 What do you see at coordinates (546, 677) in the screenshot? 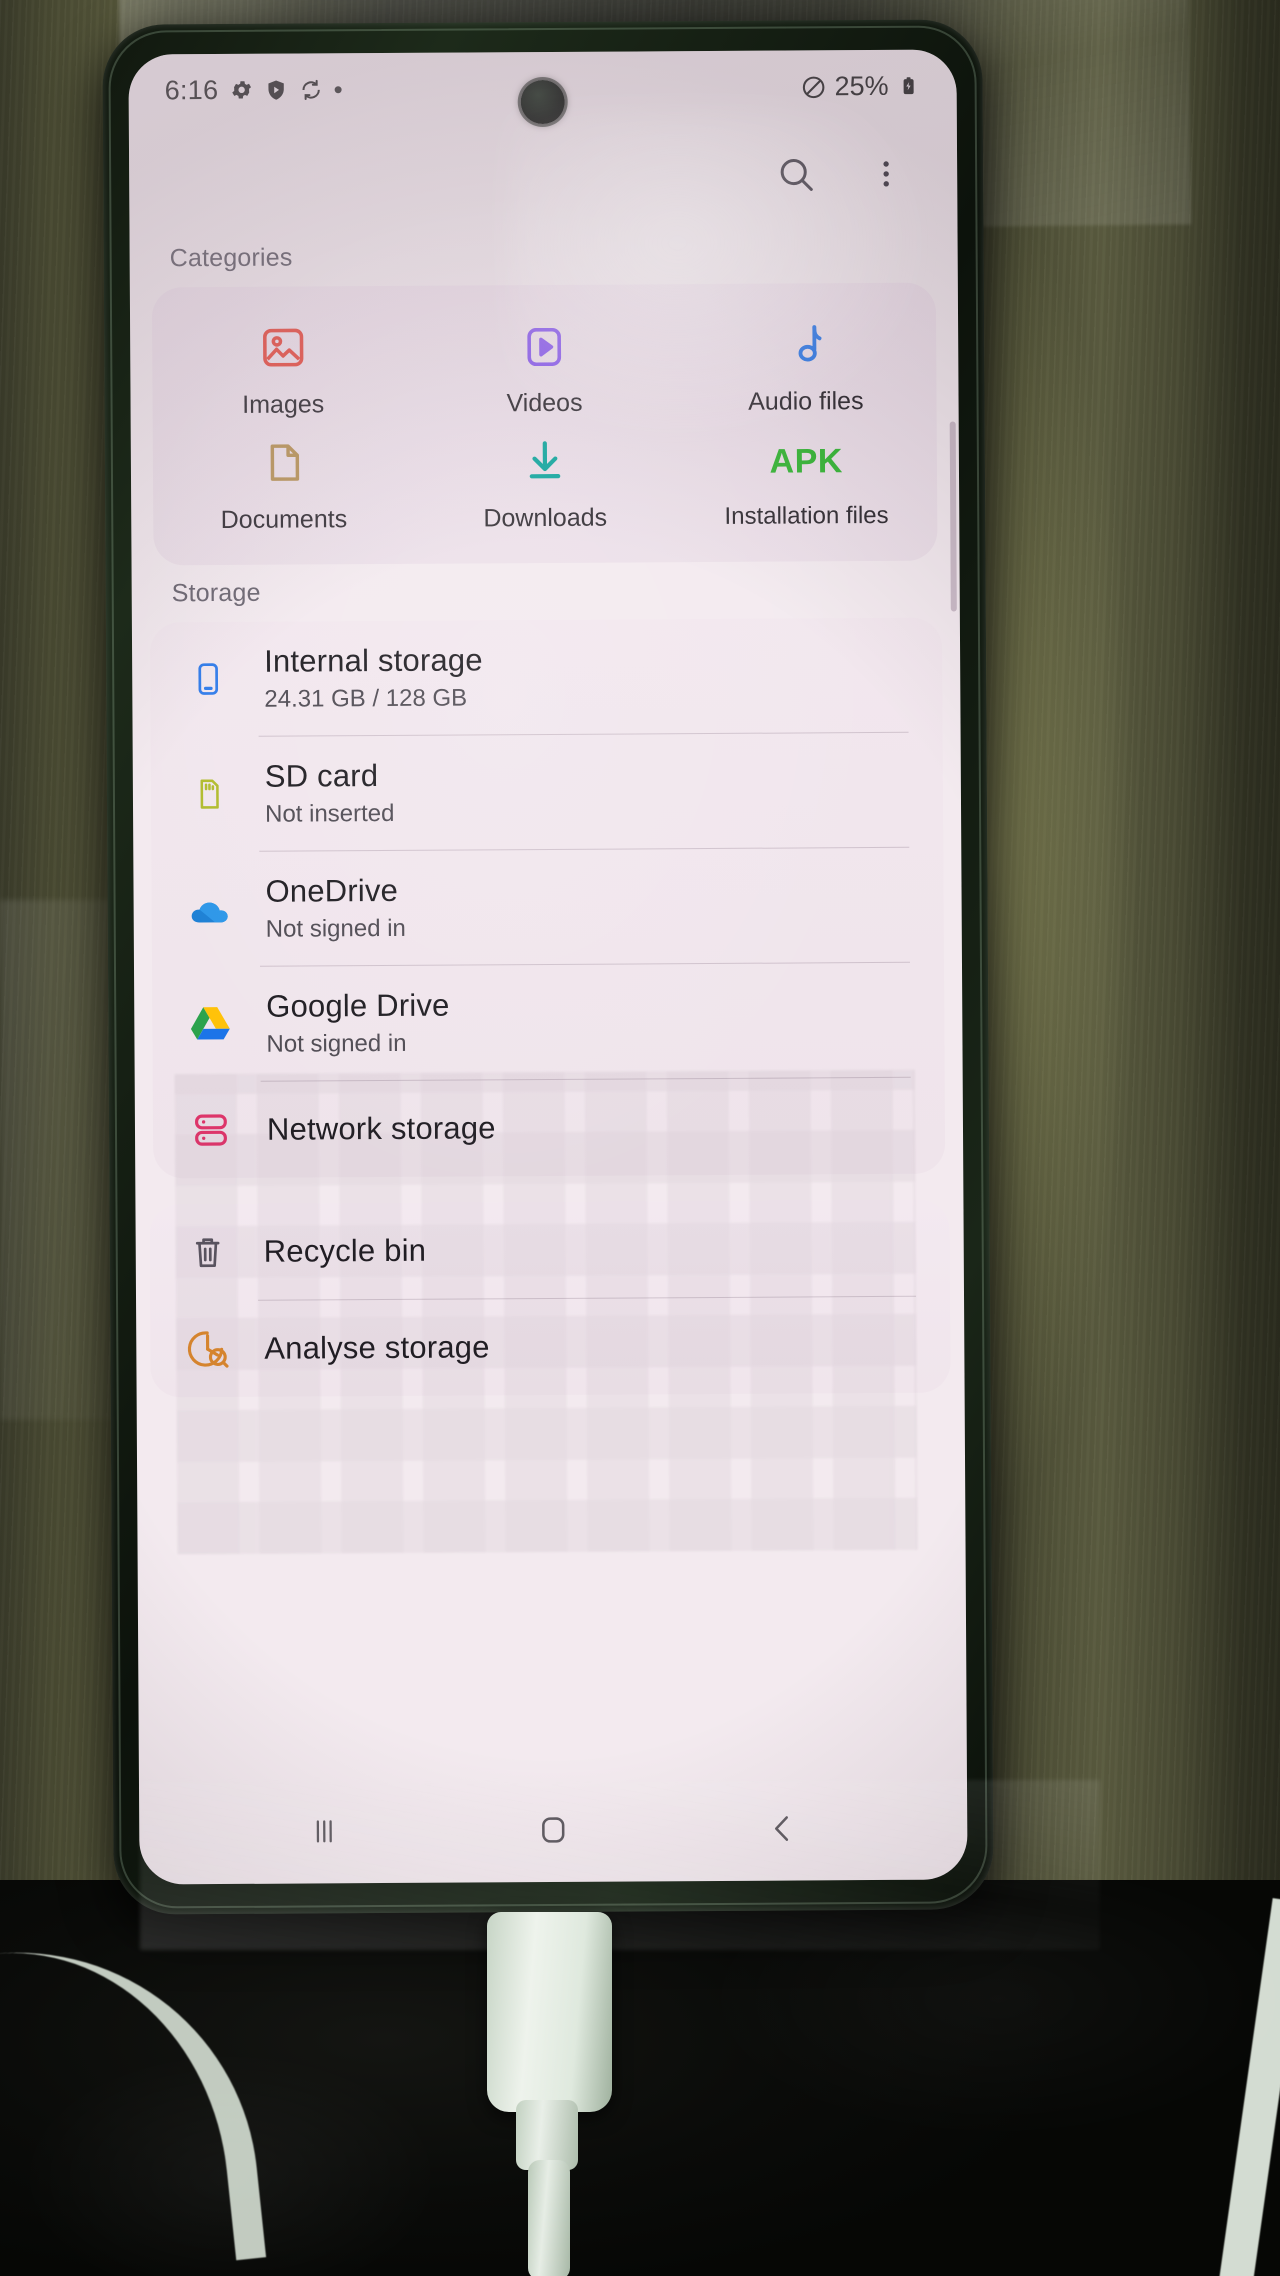
I see `storage-item-internal-storage: Internal storage 24.31 GB / 128 GB` at bounding box center [546, 677].